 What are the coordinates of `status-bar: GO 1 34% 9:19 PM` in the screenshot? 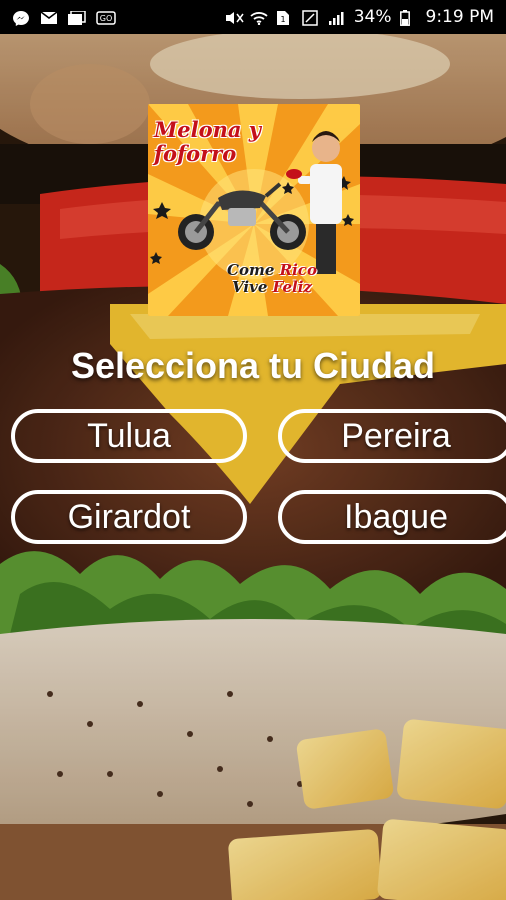 It's located at (253, 17).